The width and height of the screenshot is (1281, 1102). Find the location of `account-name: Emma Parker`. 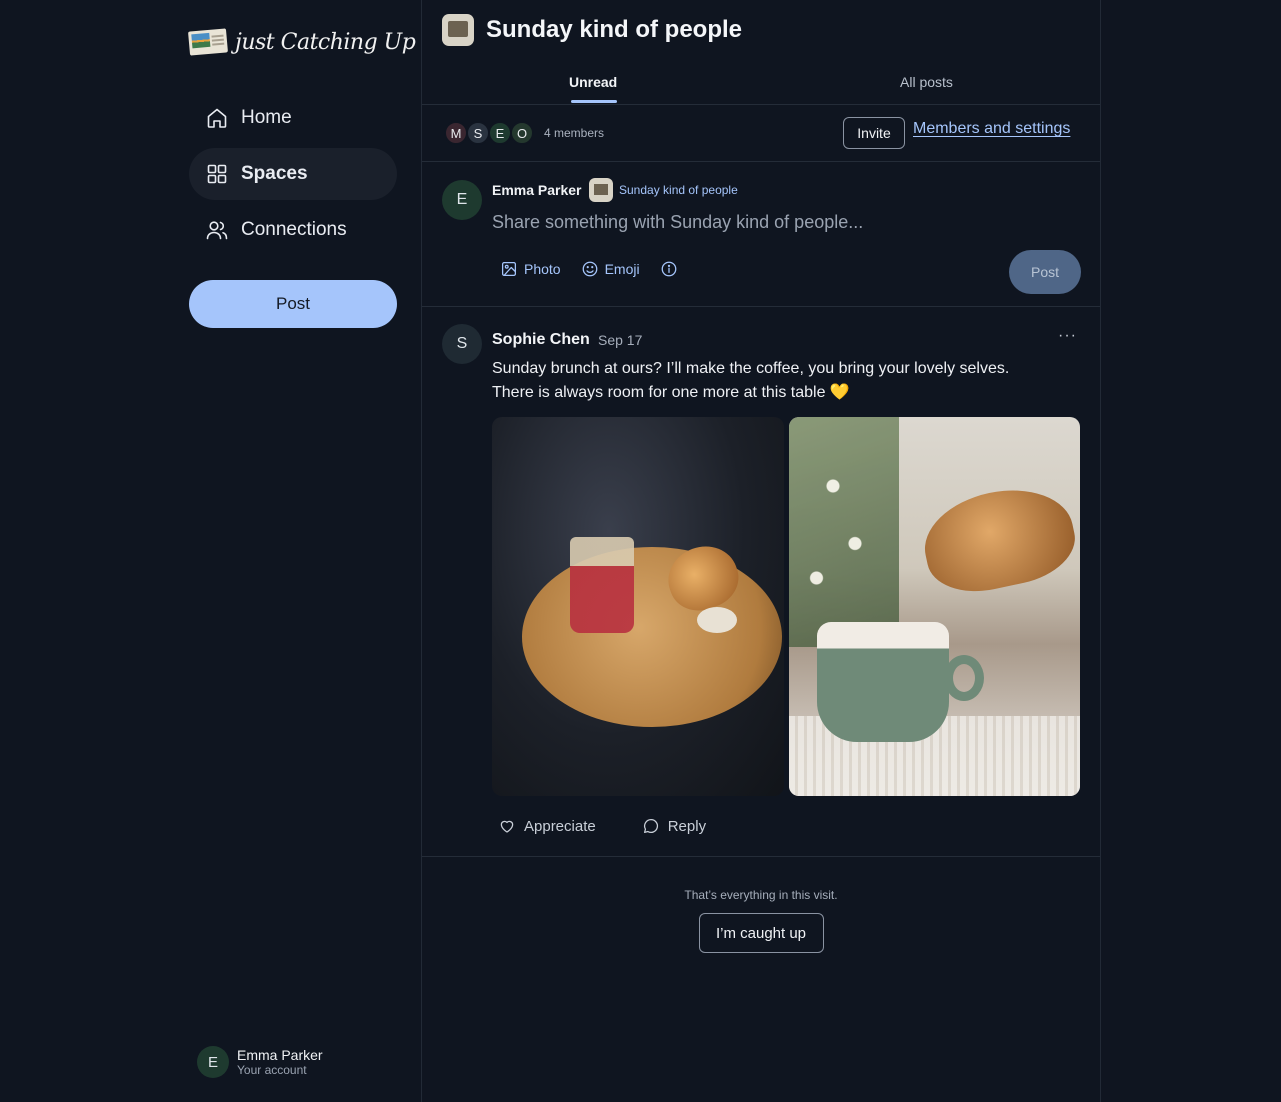

account-name: Emma Parker is located at coordinates (280, 1055).